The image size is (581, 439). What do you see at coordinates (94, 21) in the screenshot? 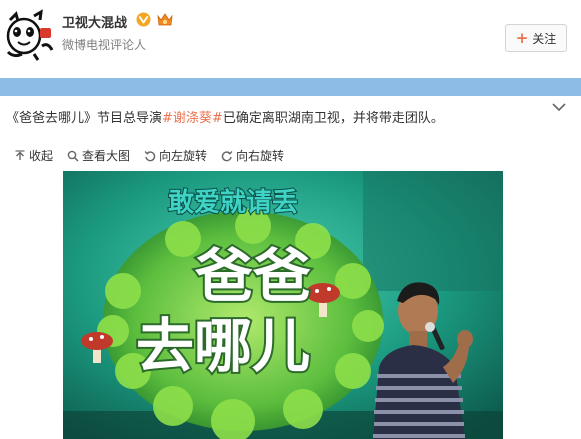
I see `account-name: 卫视大混战` at bounding box center [94, 21].